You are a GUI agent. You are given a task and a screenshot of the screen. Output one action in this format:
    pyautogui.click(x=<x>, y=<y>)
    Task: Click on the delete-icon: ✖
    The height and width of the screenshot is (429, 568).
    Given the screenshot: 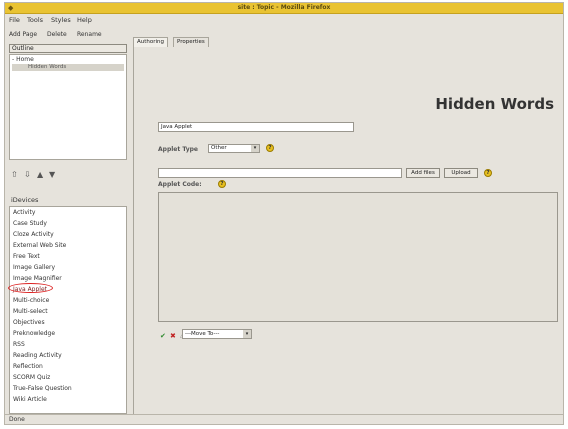 What is the action you would take?
    pyautogui.click(x=173, y=336)
    